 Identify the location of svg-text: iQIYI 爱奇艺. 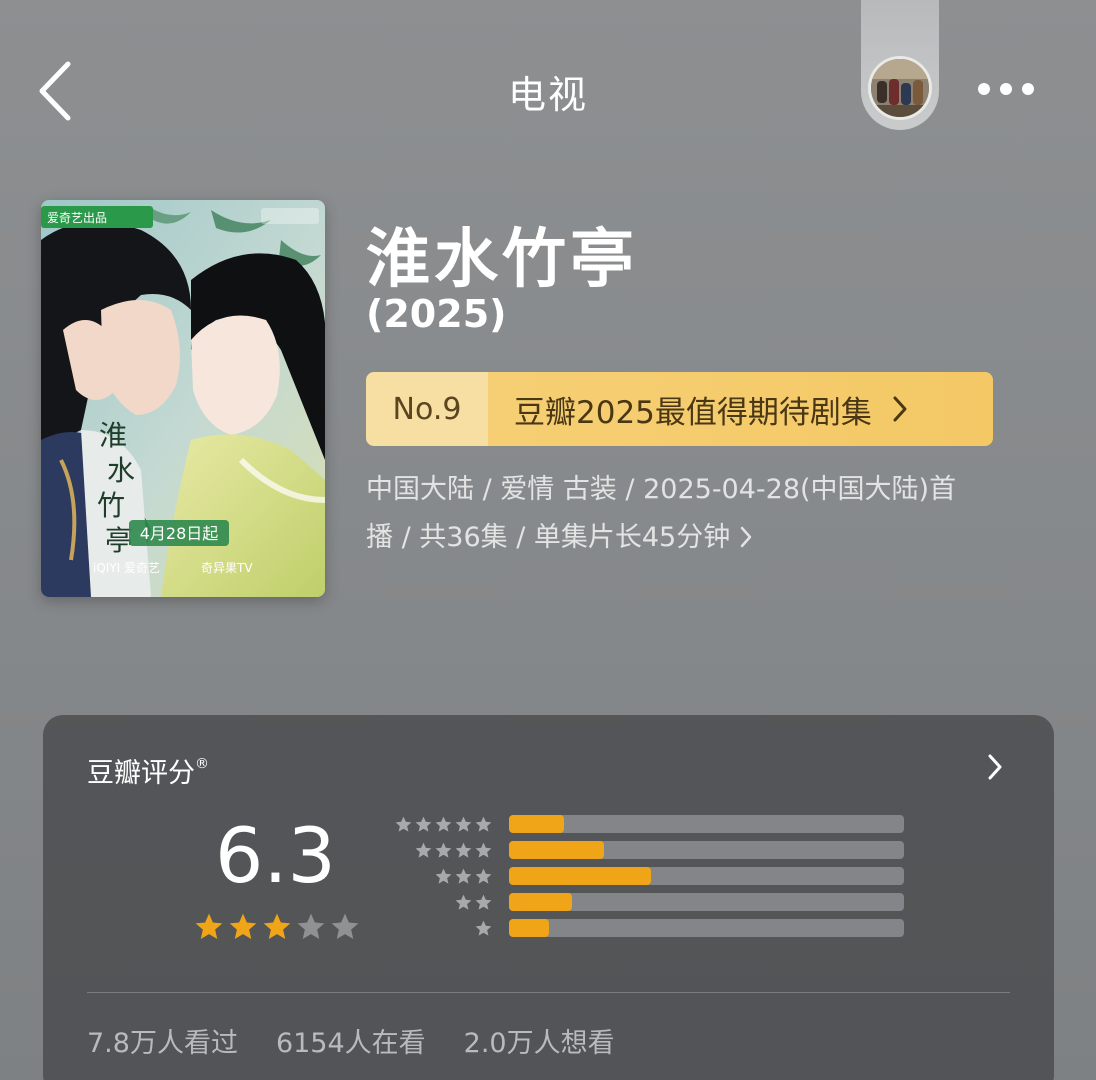
(126, 568).